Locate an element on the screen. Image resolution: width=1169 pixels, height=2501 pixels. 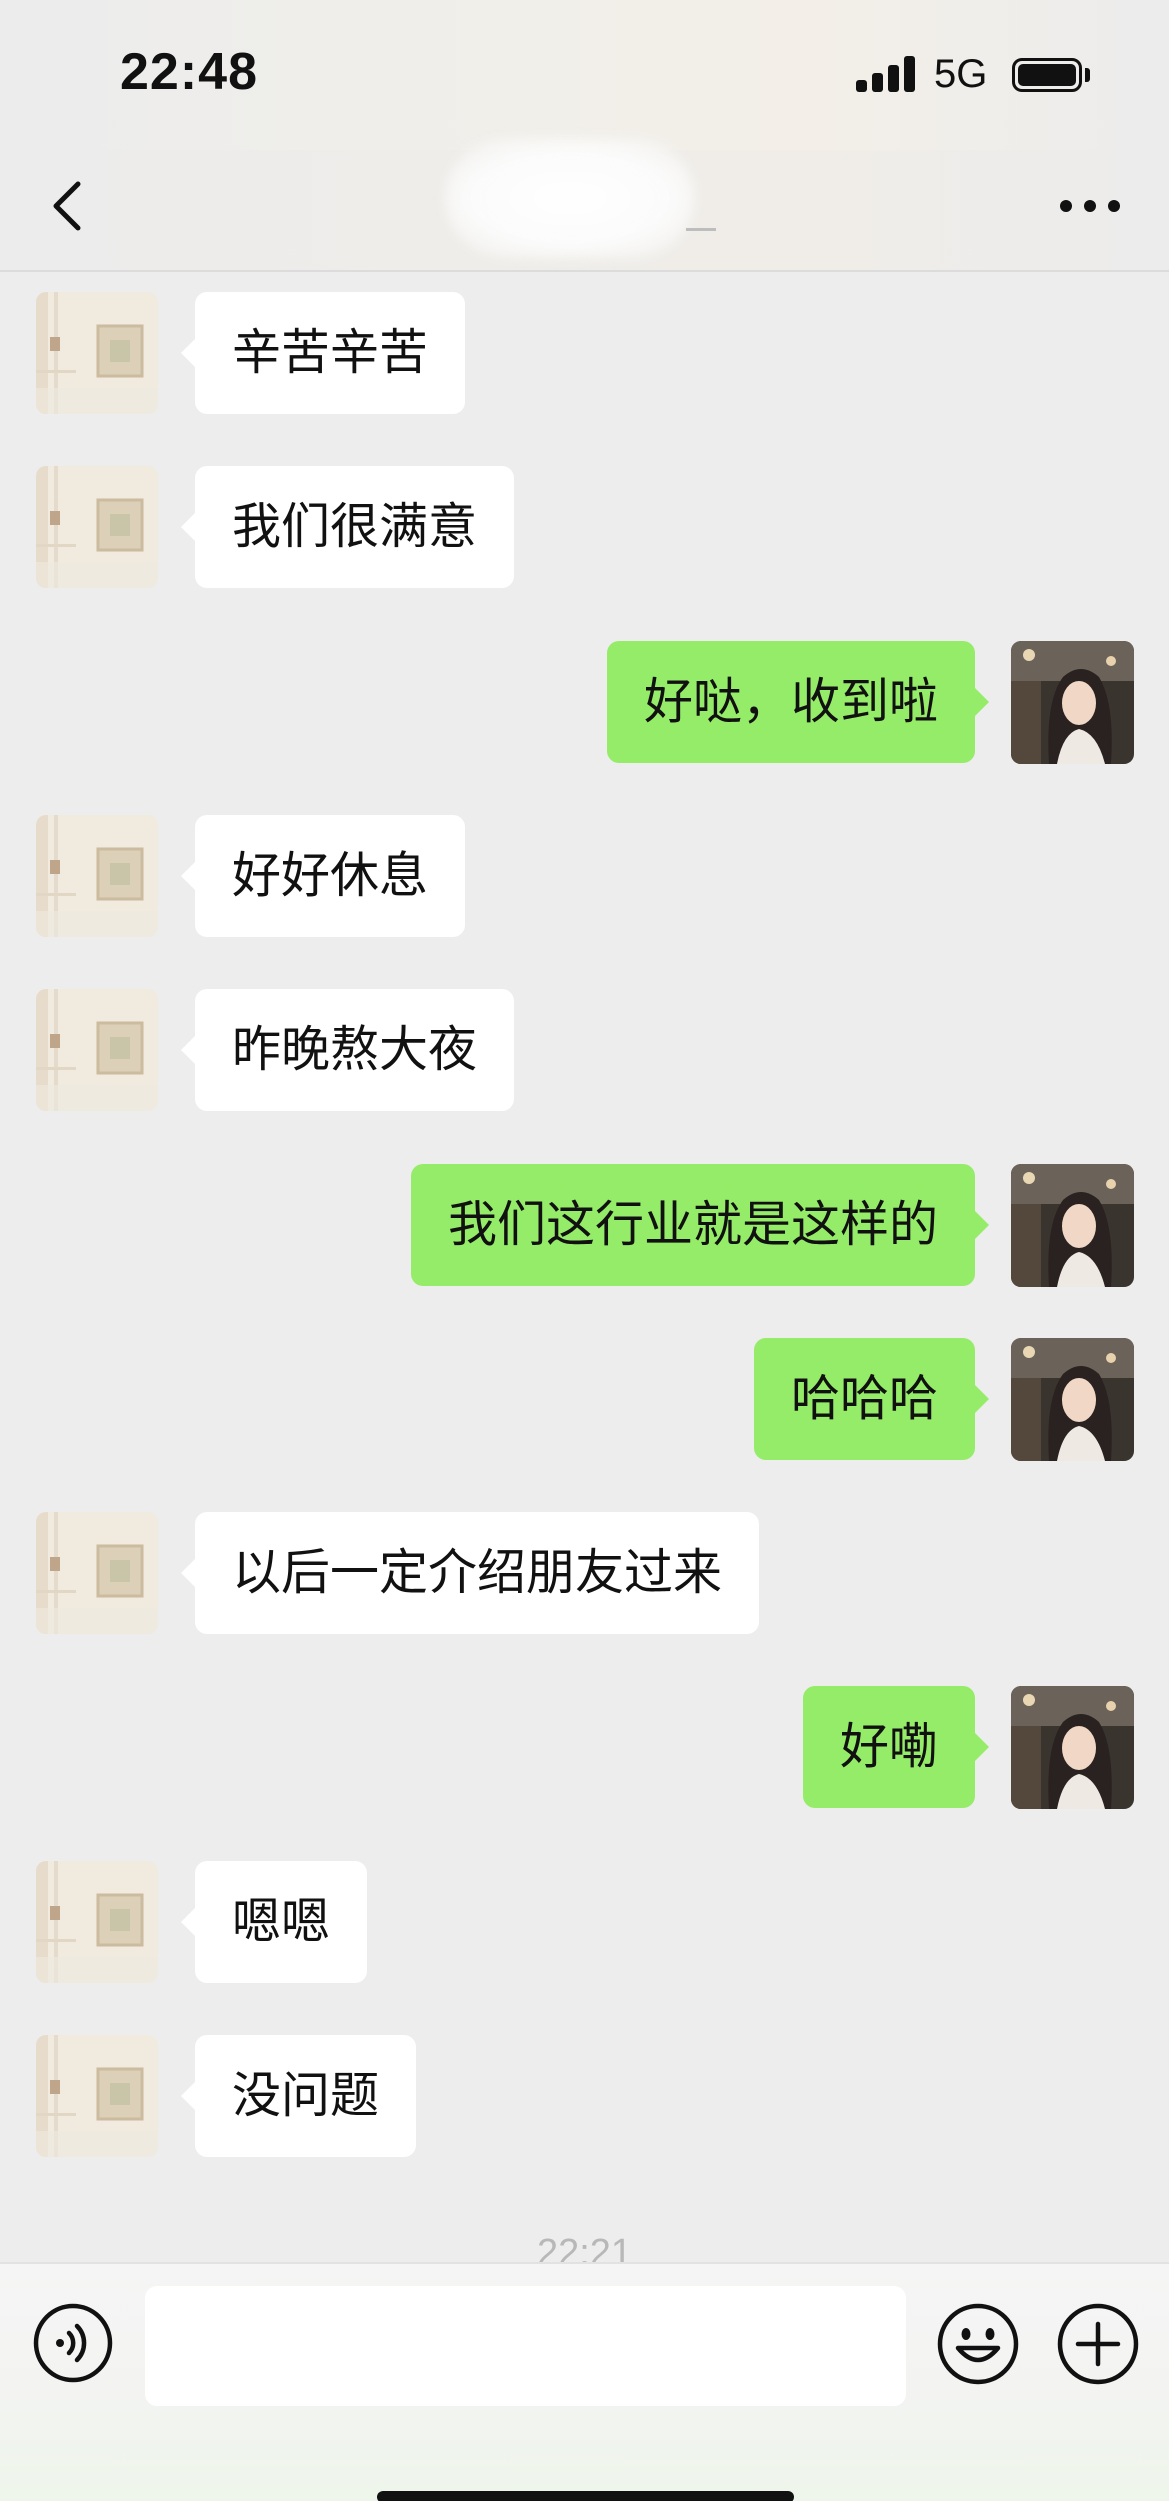
voice-button is located at coordinates (73, 2343).